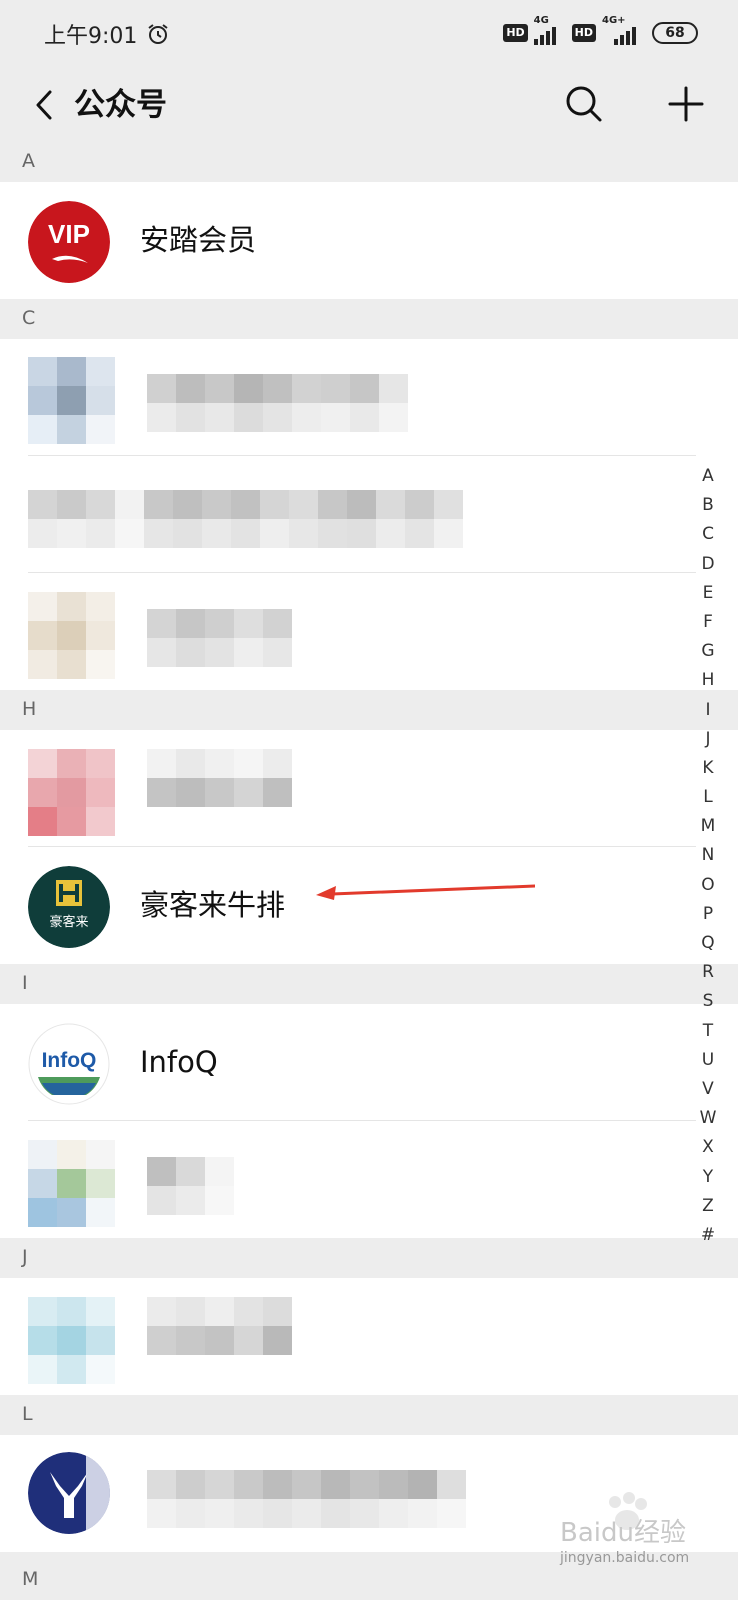 The image size is (738, 1600). What do you see at coordinates (708, 680) in the screenshot?
I see `index-letter: H` at bounding box center [708, 680].